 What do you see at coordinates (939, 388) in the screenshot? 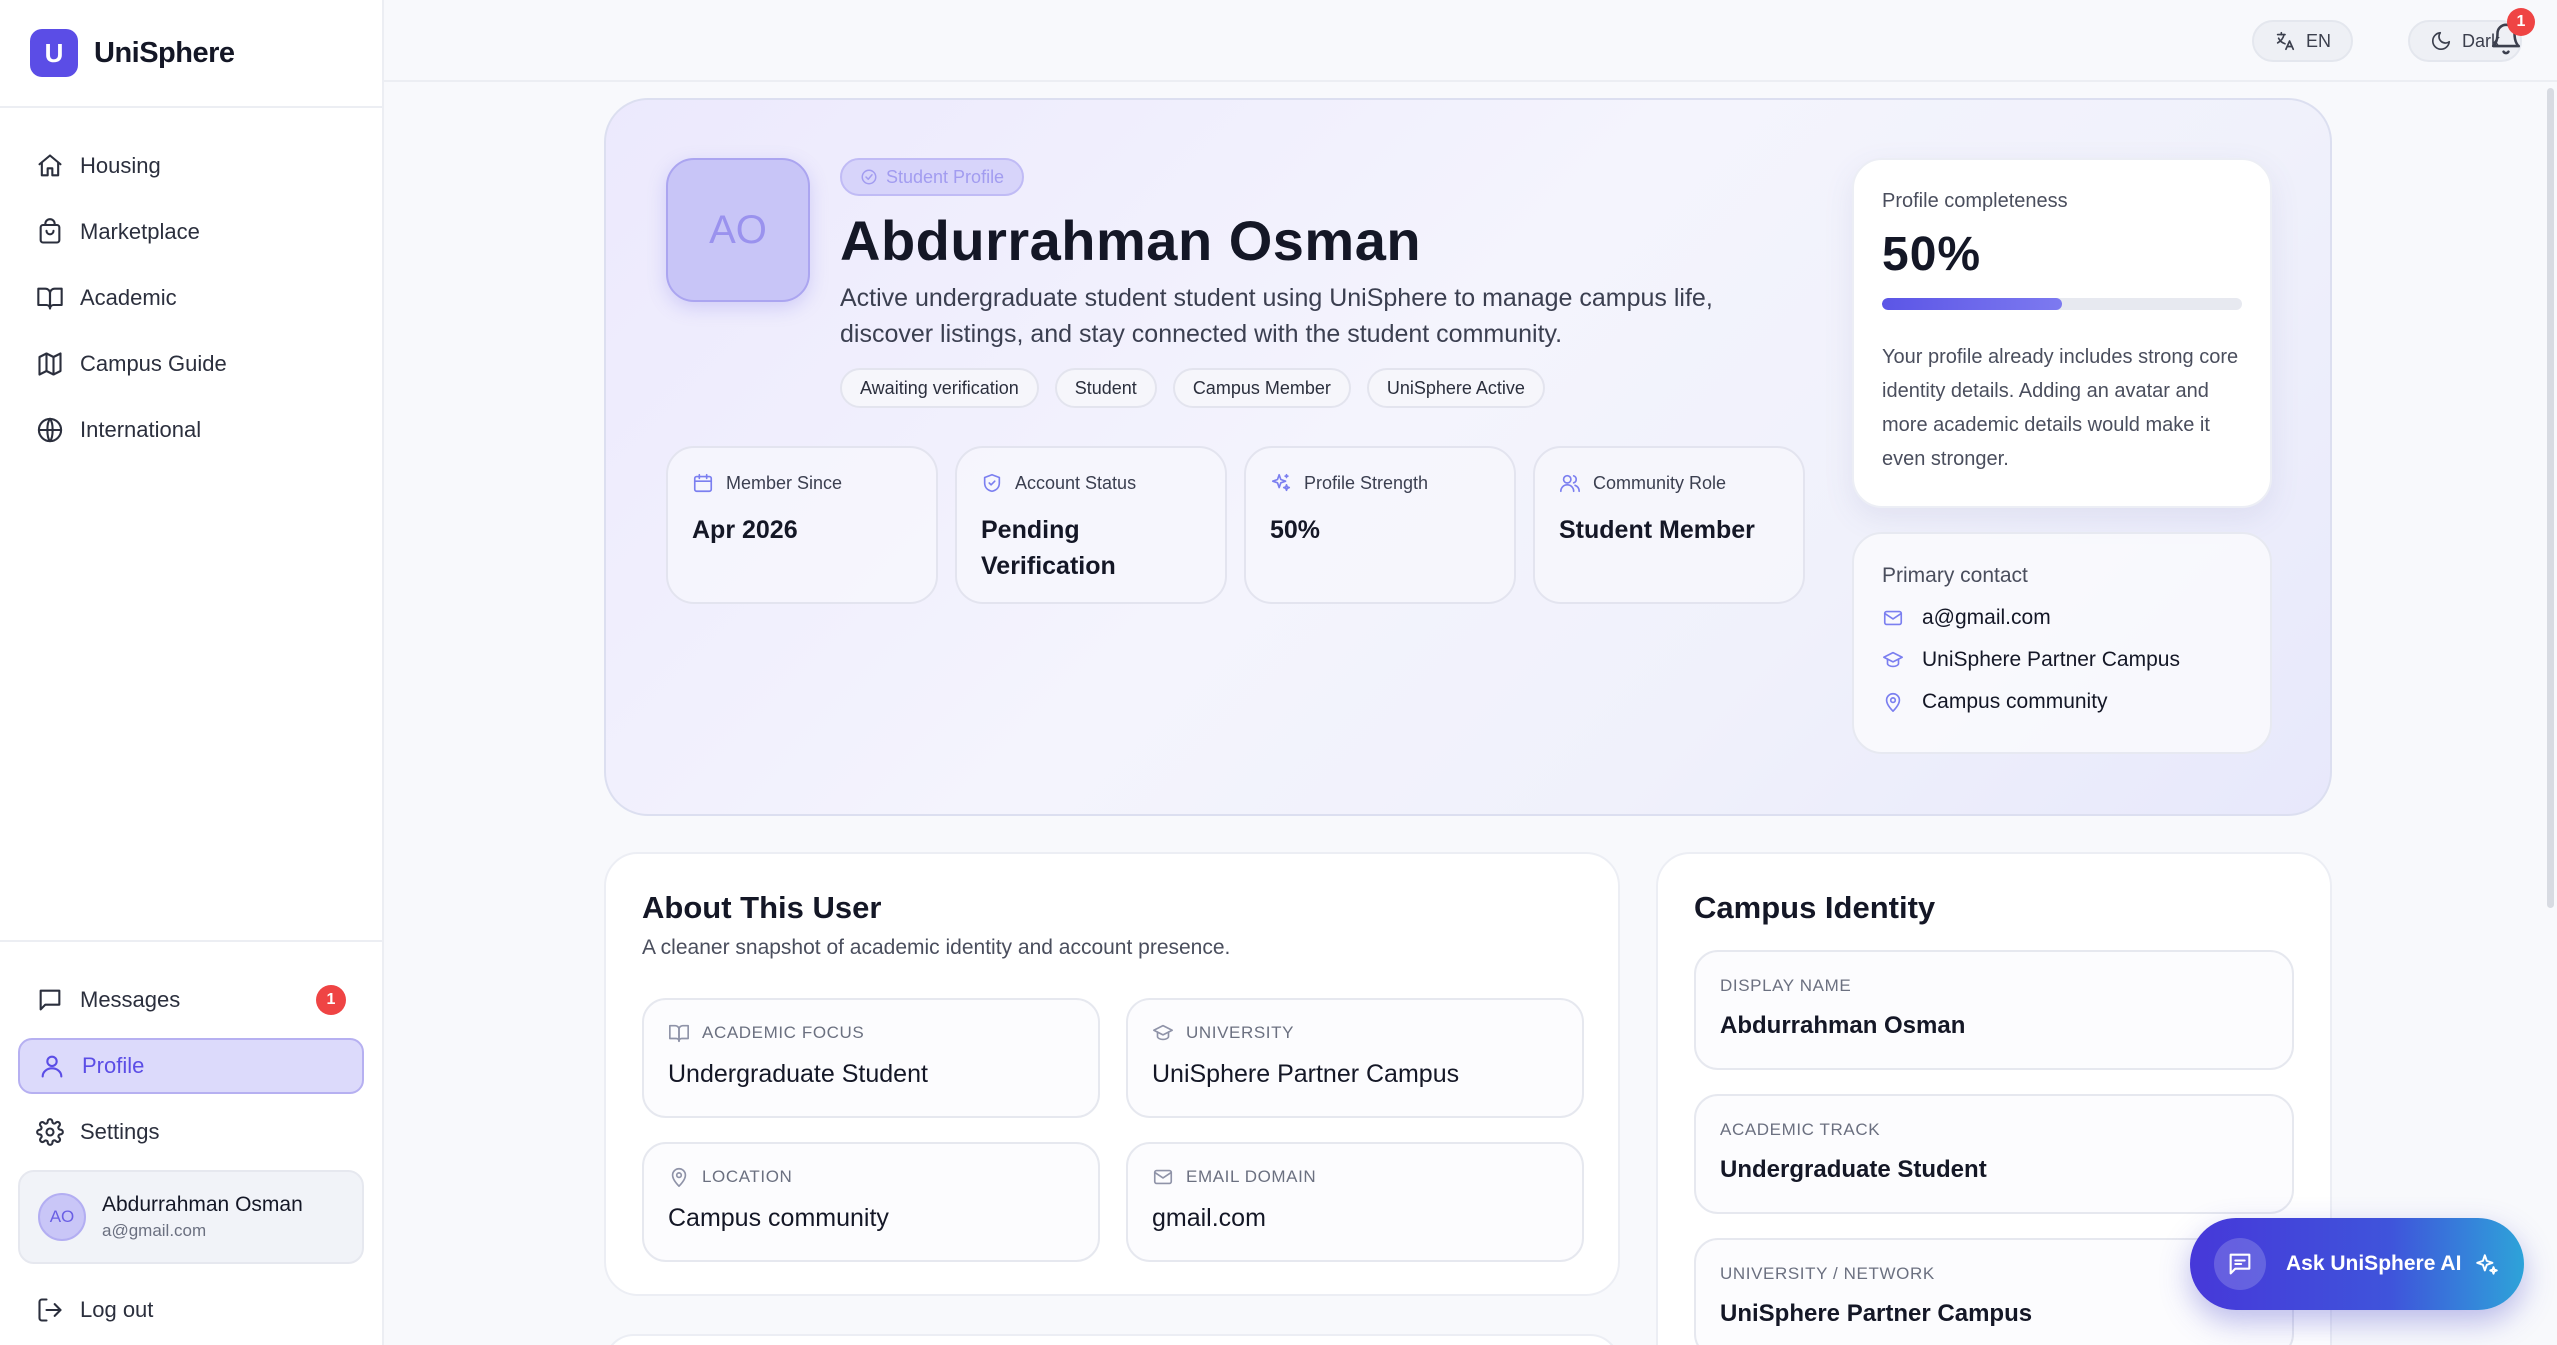
I see `status-chip: Awaiting verification` at bounding box center [939, 388].